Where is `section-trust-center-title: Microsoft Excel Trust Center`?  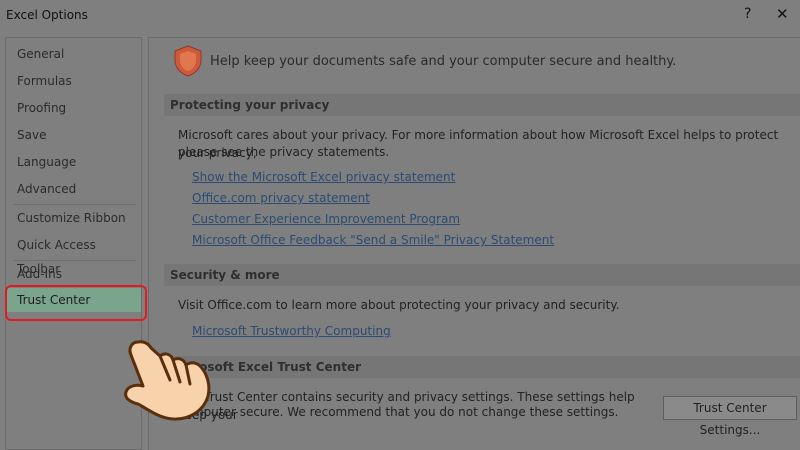 section-trust-center-title: Microsoft Excel Trust Center is located at coordinates (482, 367).